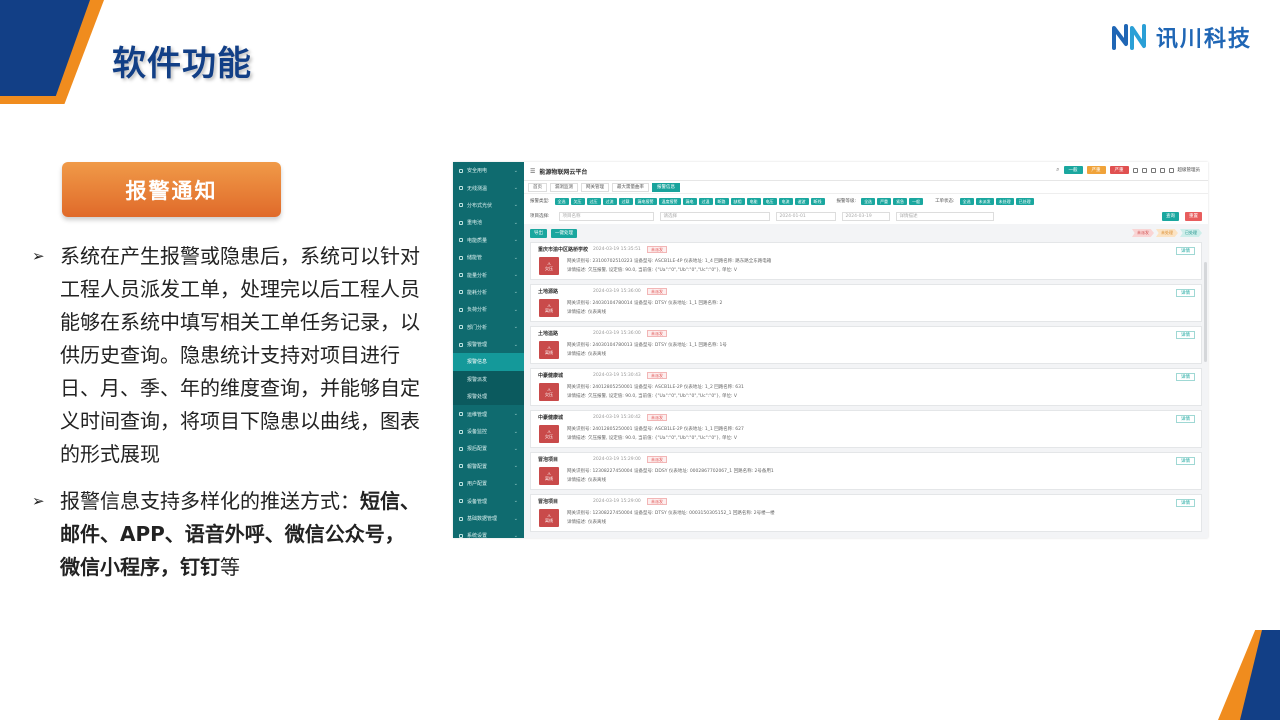 Image resolution: width=1280 pixels, height=720 pixels. Describe the element at coordinates (488, 205) in the screenshot. I see `sidebar-item: 分布式光伏 ⌄` at that location.